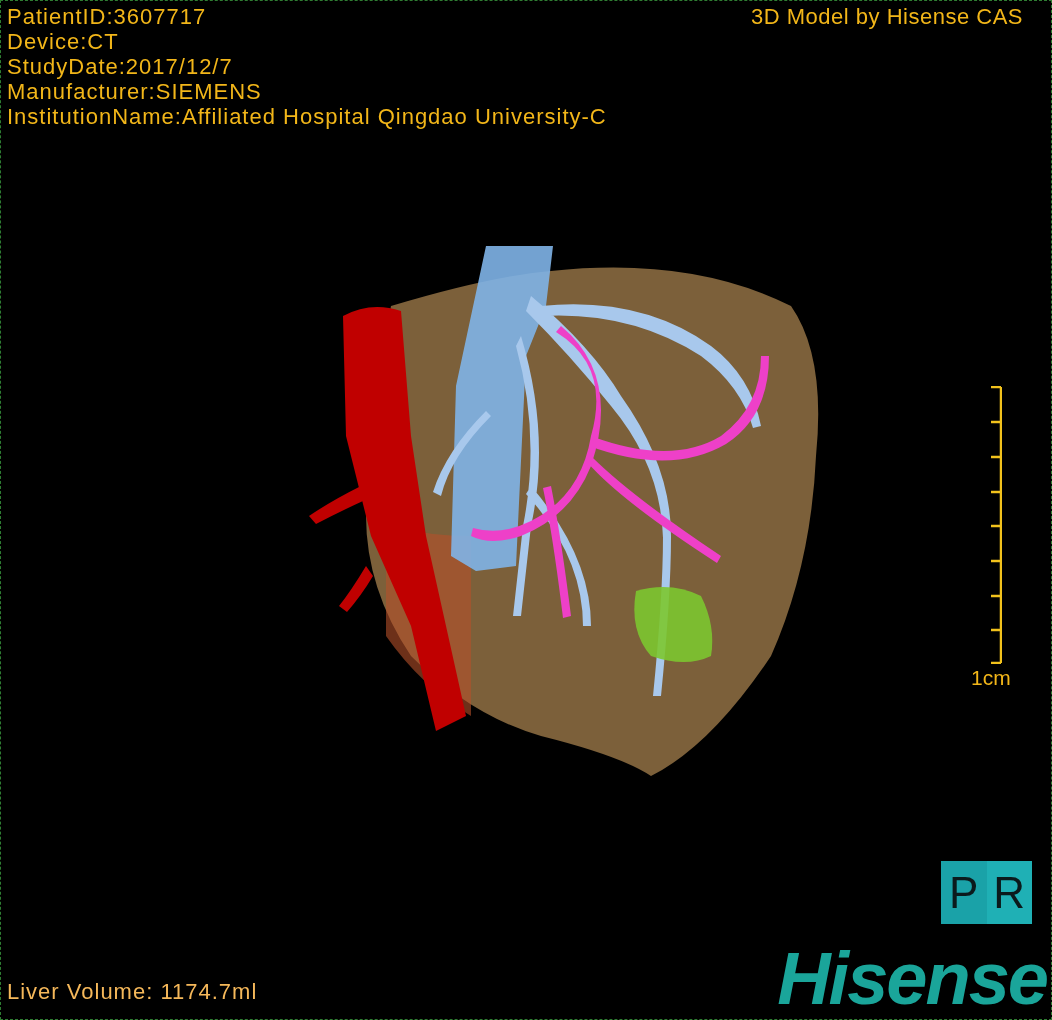  Describe the element at coordinates (132, 992) in the screenshot. I see `liver-volume-label: Liver Volume: 1174.7ml` at that location.